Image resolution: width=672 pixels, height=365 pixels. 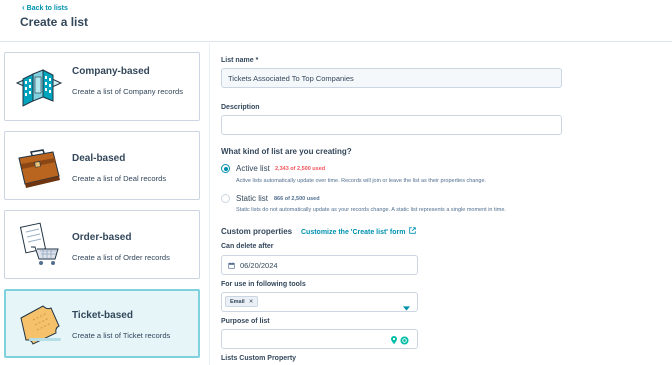 What do you see at coordinates (119, 178) in the screenshot?
I see `card-description: Create a list of Deal records` at bounding box center [119, 178].